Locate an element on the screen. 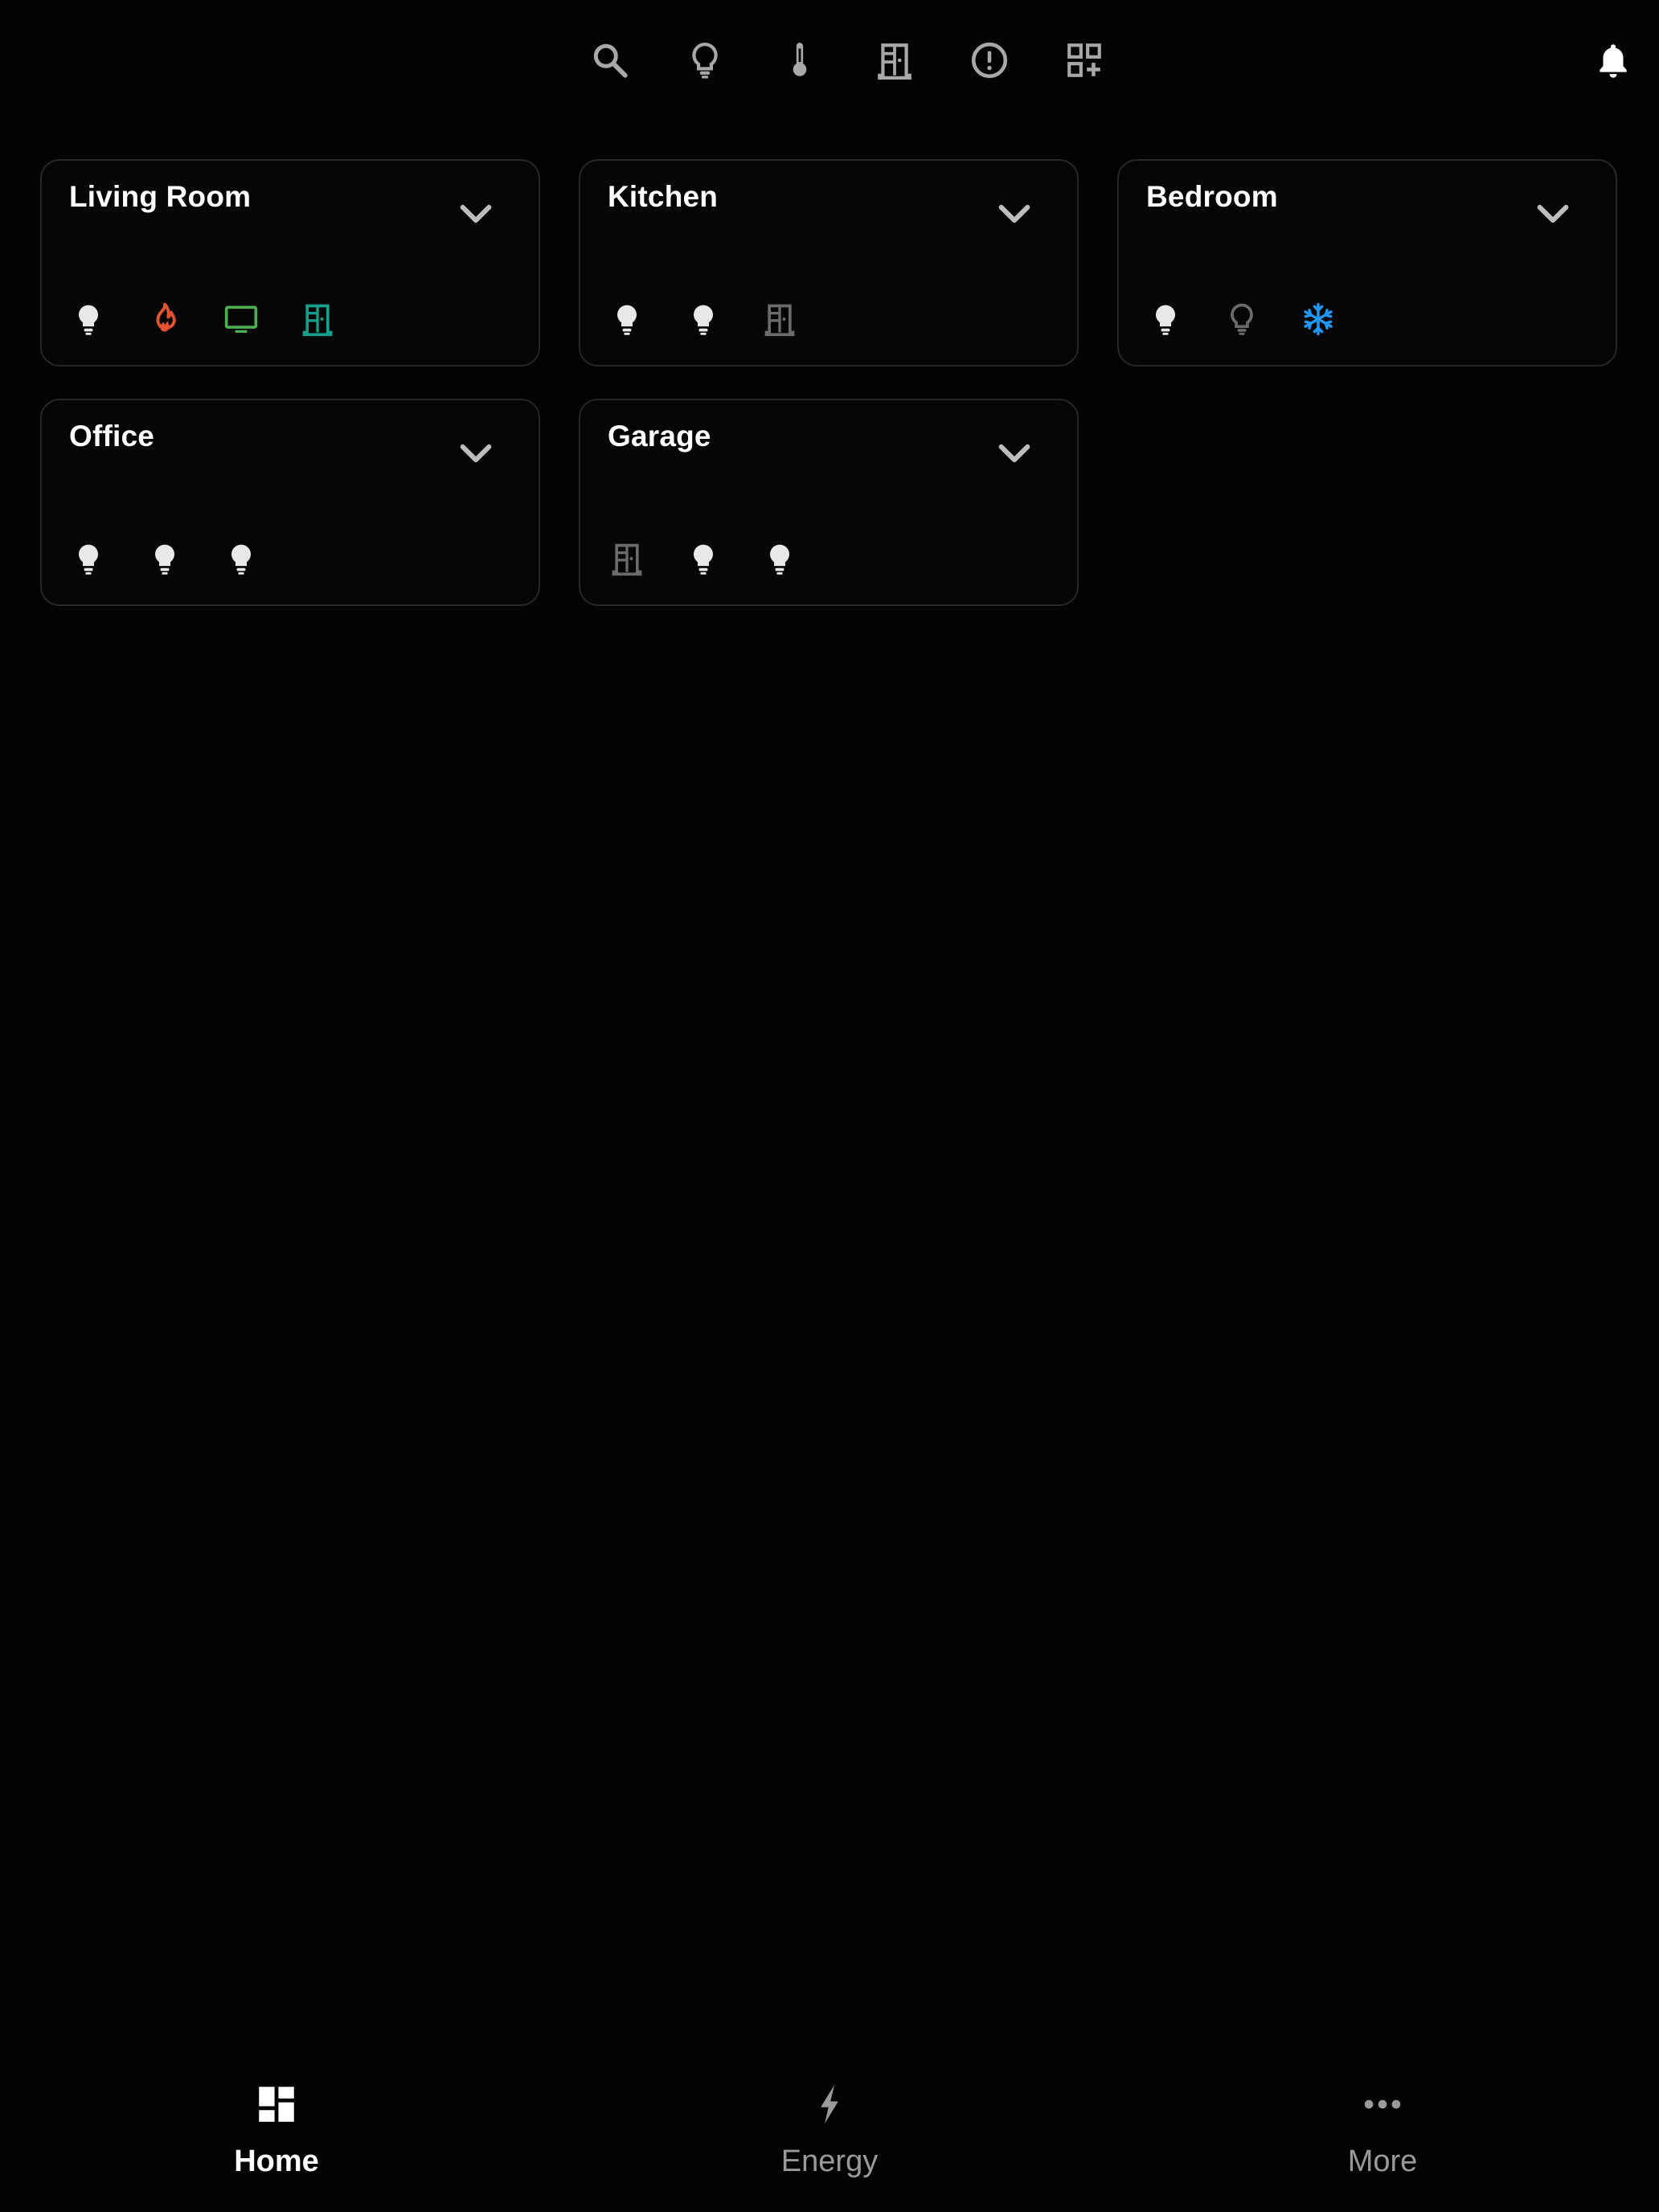  snowflake-icon is located at coordinates (1318, 319).